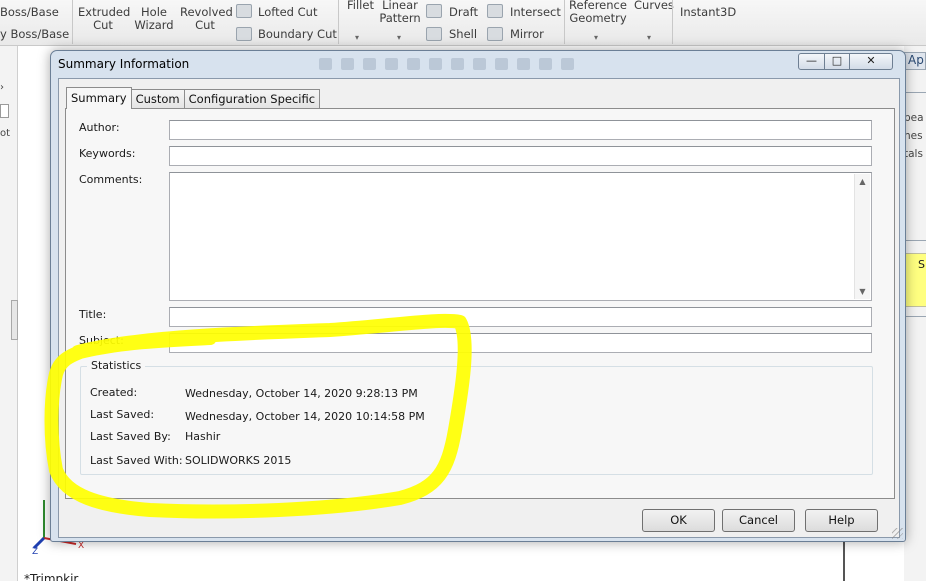 Image resolution: width=926 pixels, height=581 pixels. What do you see at coordinates (457, 64) in the screenshot?
I see `hide-show-icon` at bounding box center [457, 64].